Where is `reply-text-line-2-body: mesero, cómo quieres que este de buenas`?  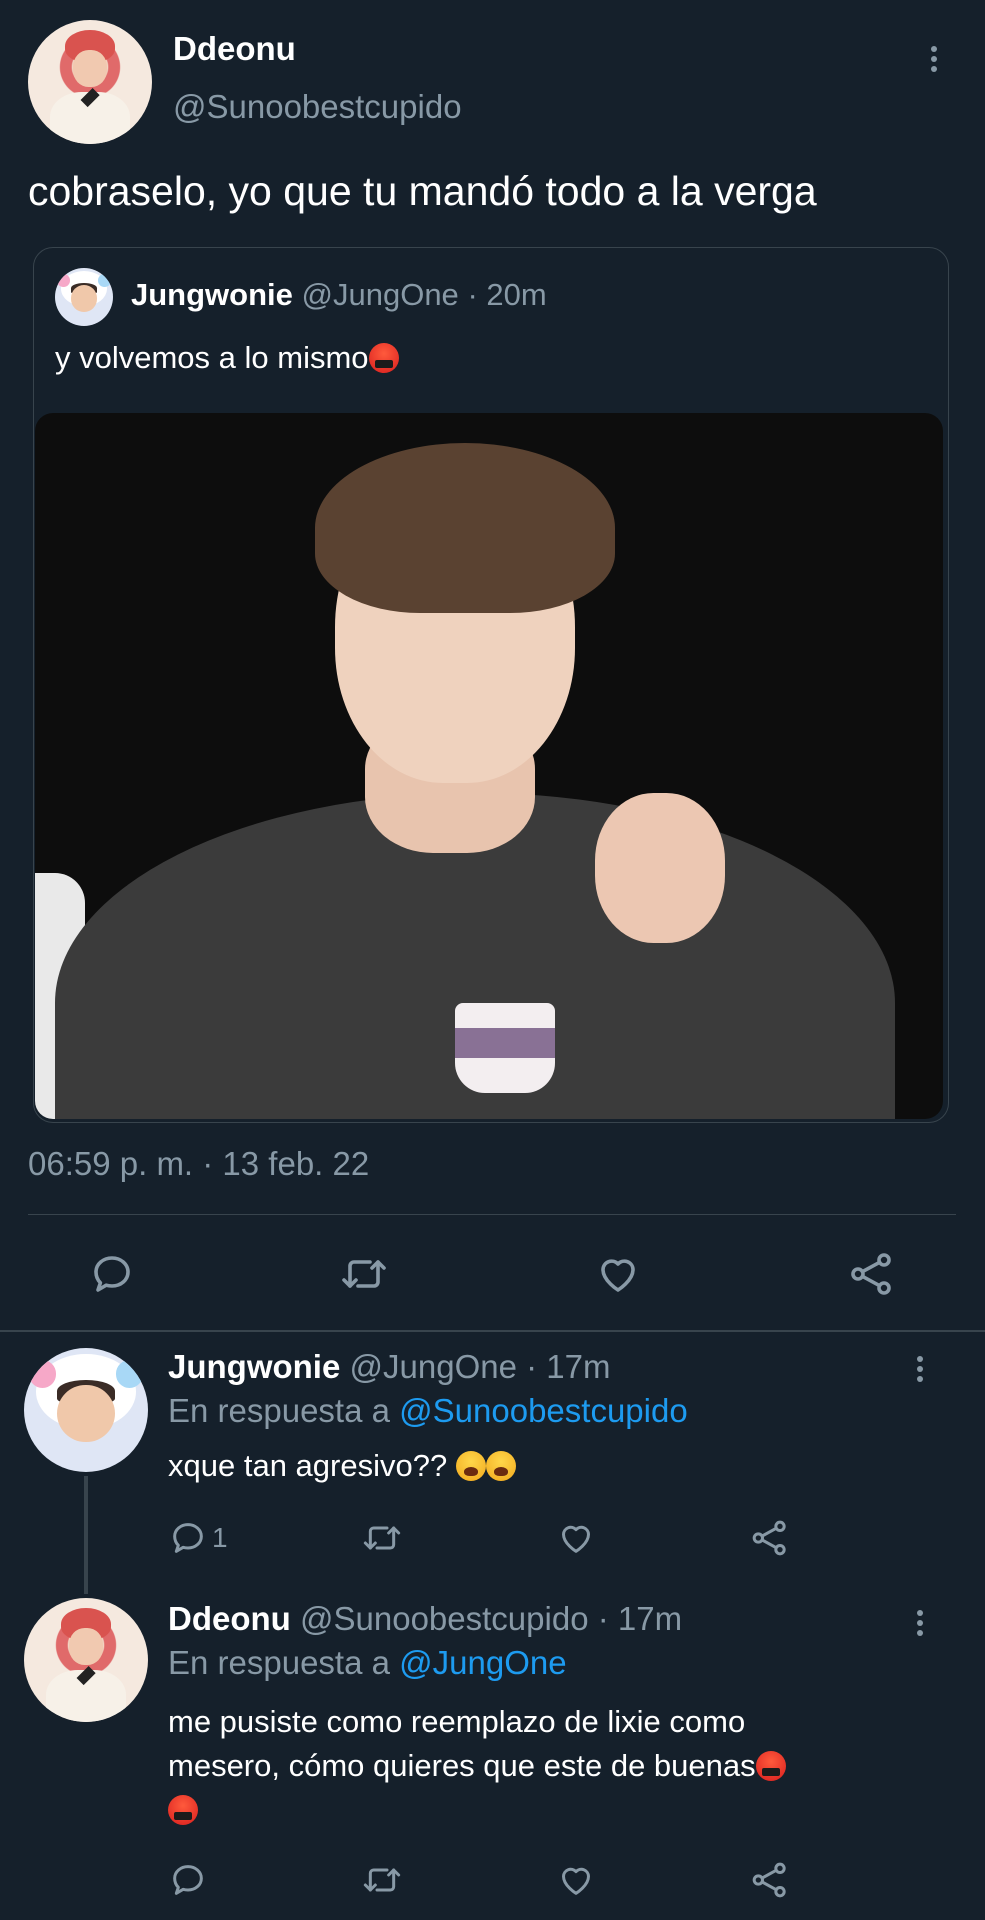
reply-text-line-2-body: mesero, cómo quieres que este de buenas is located at coordinates (462, 1765).